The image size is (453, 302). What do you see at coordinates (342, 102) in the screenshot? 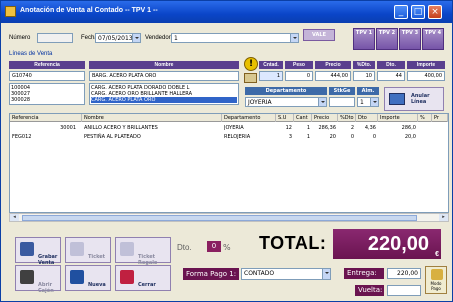
I see `stkg-field` at bounding box center [342, 102].